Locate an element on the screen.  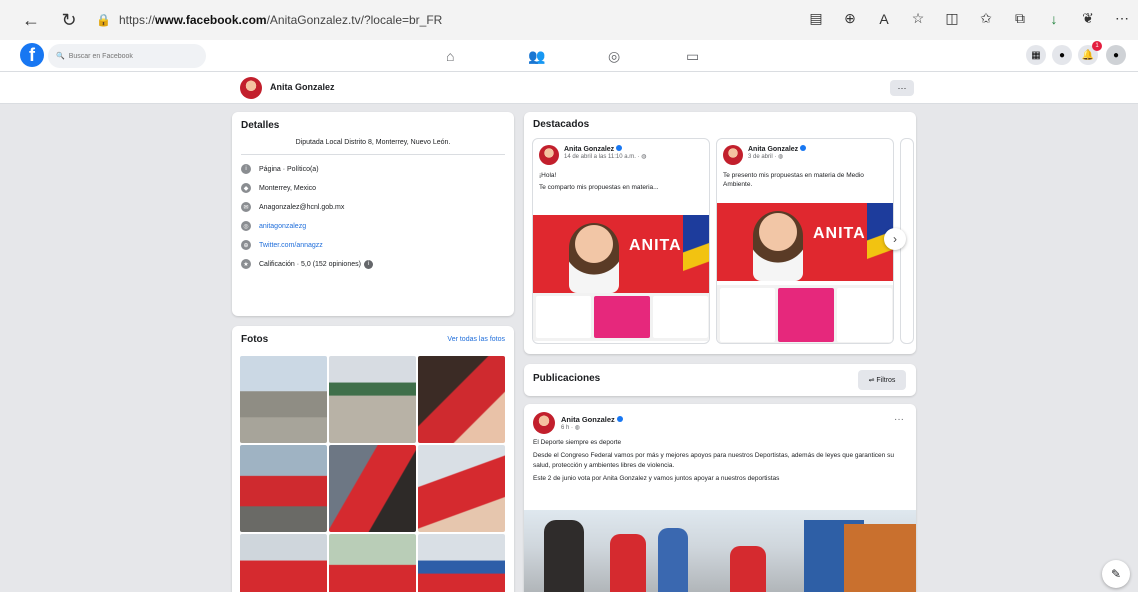
favorite-icon: ☆ is located at coordinates (918, 18).